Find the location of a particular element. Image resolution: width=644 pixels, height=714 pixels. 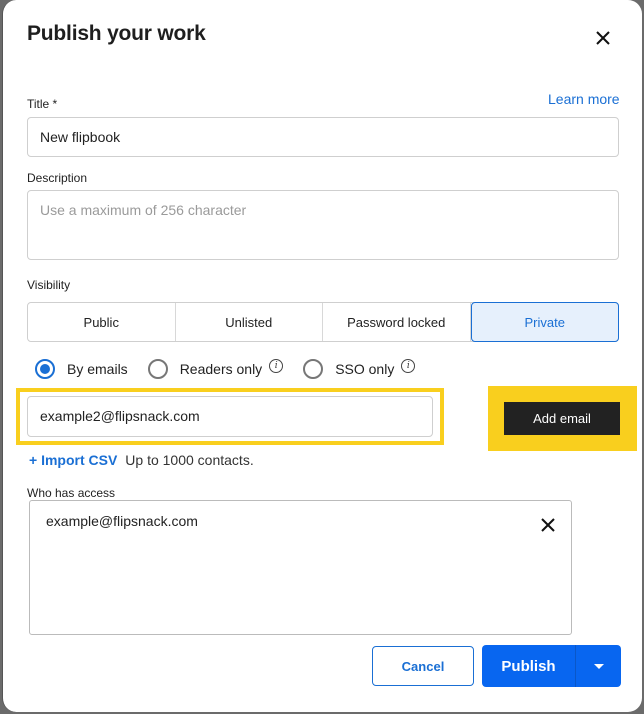

radio-checked-icon is located at coordinates (45, 369).